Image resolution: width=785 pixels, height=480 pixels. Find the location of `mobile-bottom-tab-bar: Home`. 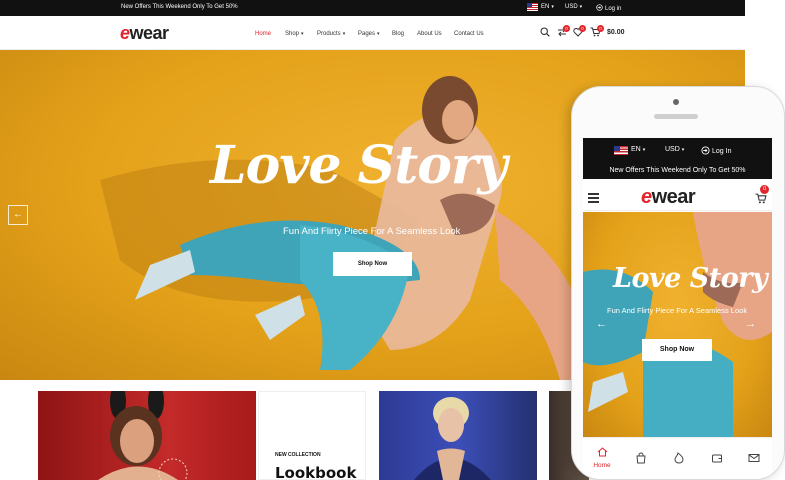

mobile-bottom-tab-bar: Home is located at coordinates (677, 458).